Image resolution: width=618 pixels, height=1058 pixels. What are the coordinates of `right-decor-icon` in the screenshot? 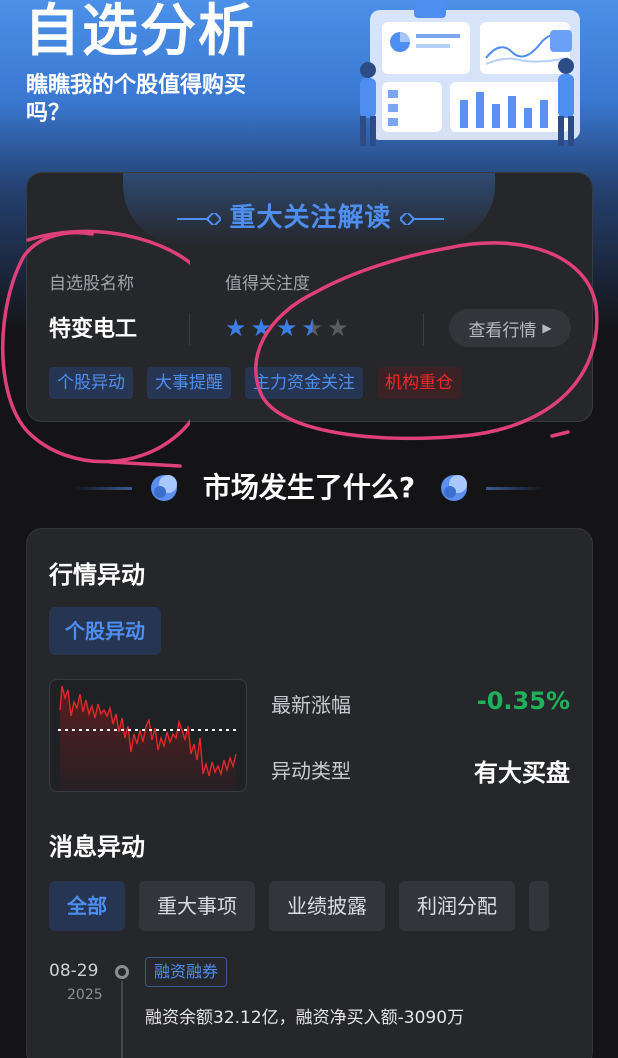 It's located at (421, 218).